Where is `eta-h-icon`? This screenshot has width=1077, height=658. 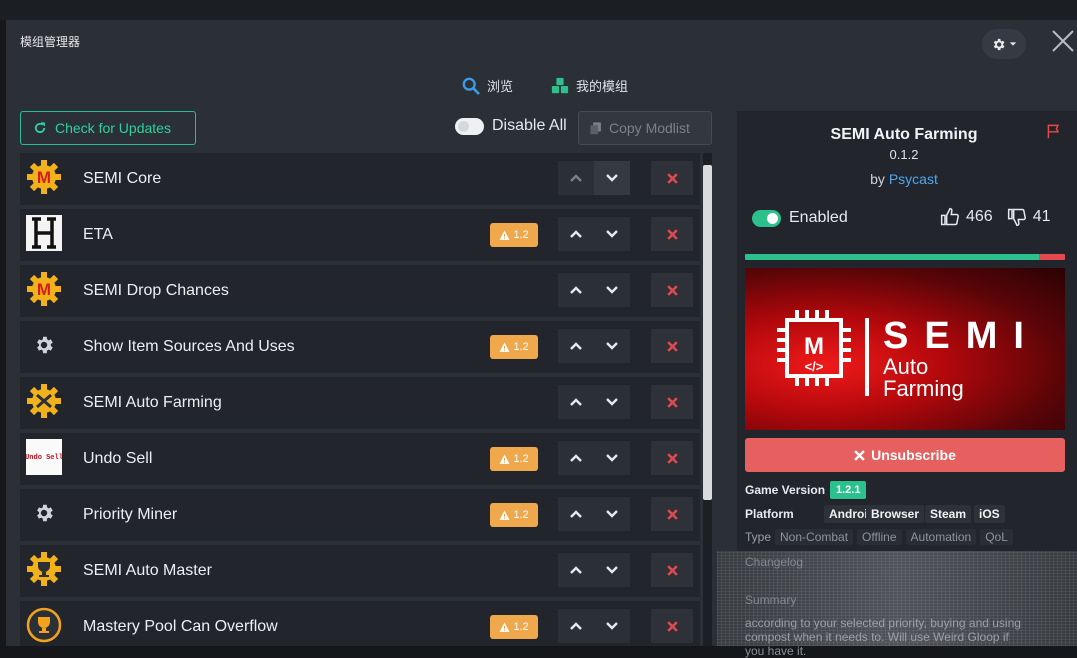 eta-h-icon is located at coordinates (44, 233).